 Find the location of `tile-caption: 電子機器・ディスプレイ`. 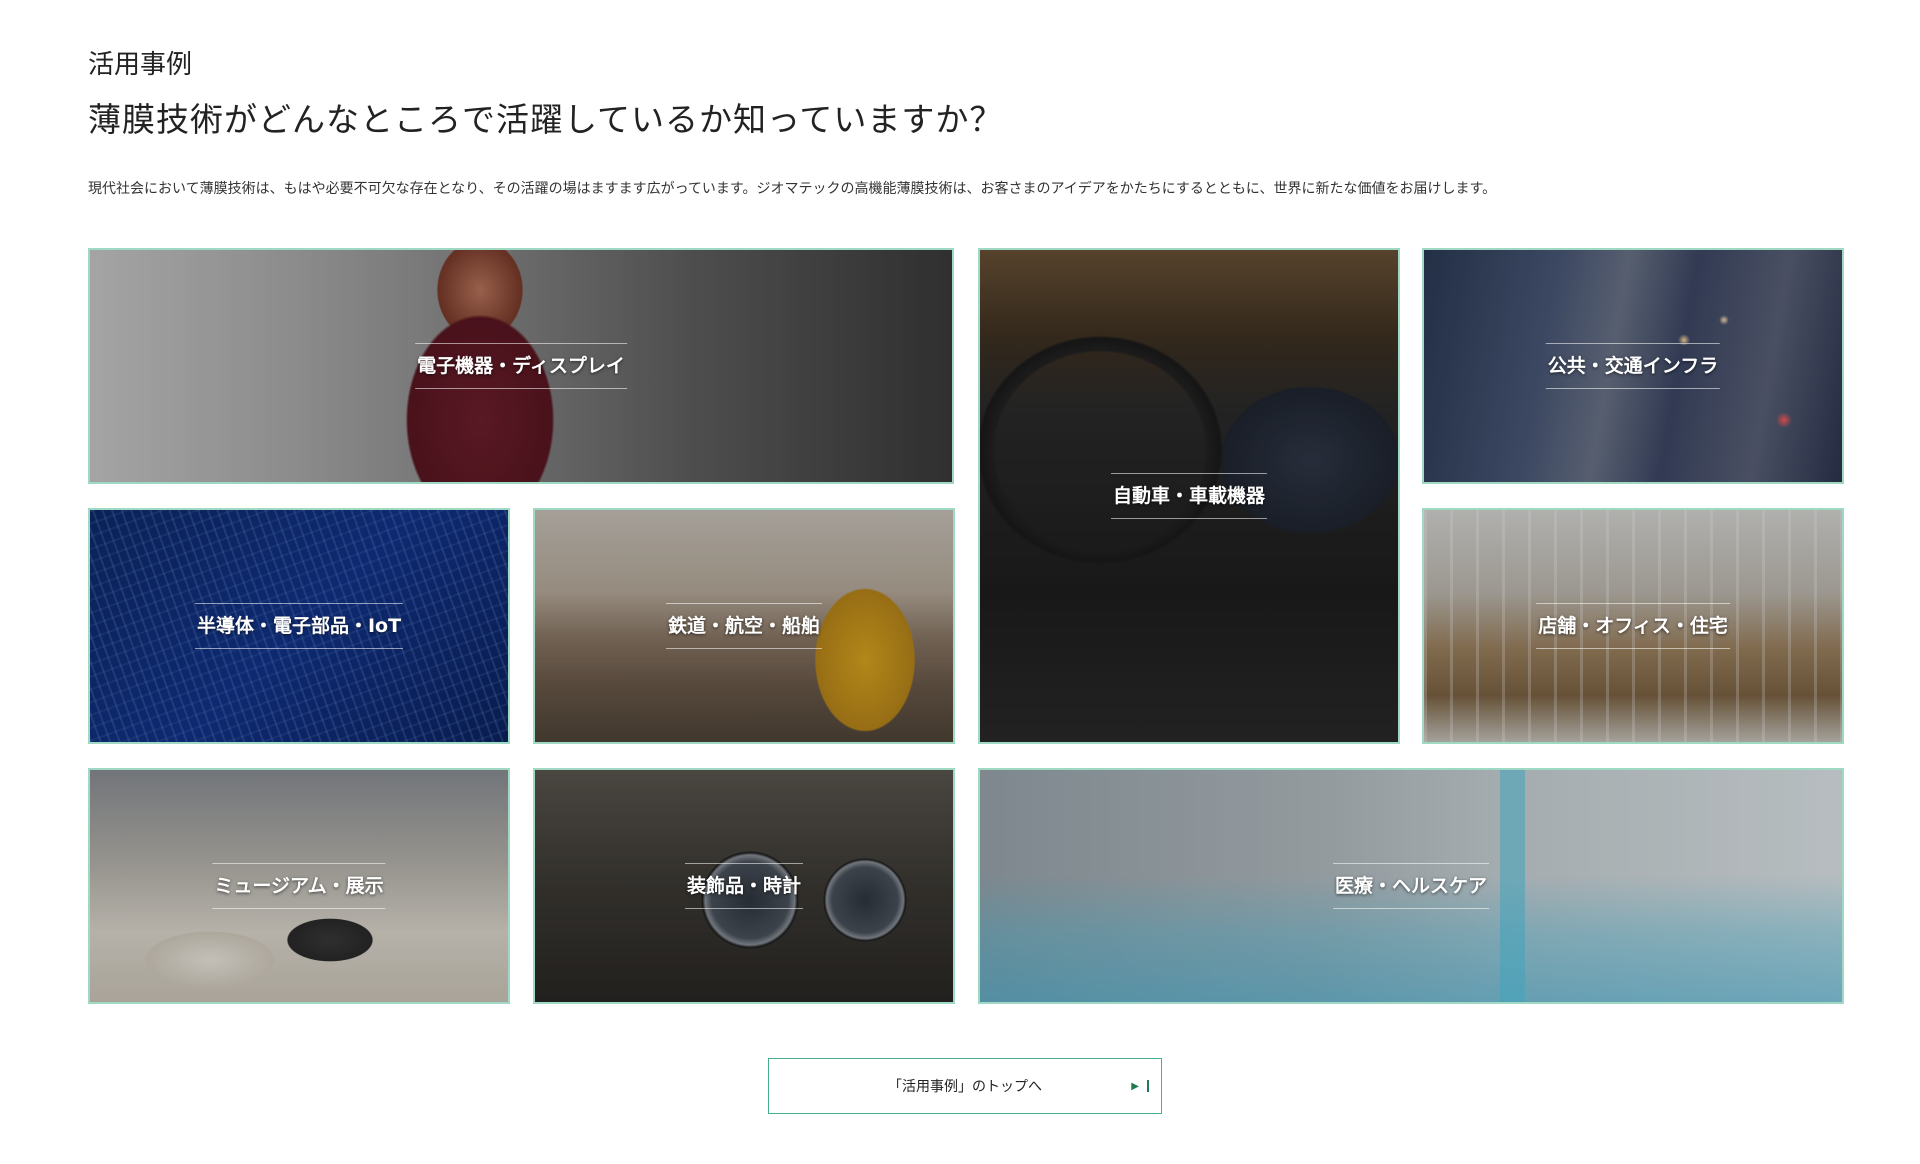

tile-caption: 電子機器・ディスプレイ is located at coordinates (521, 366).